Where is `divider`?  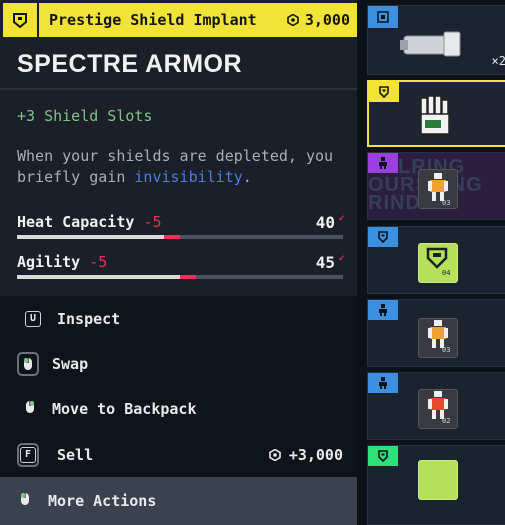 divider is located at coordinates (178, 89).